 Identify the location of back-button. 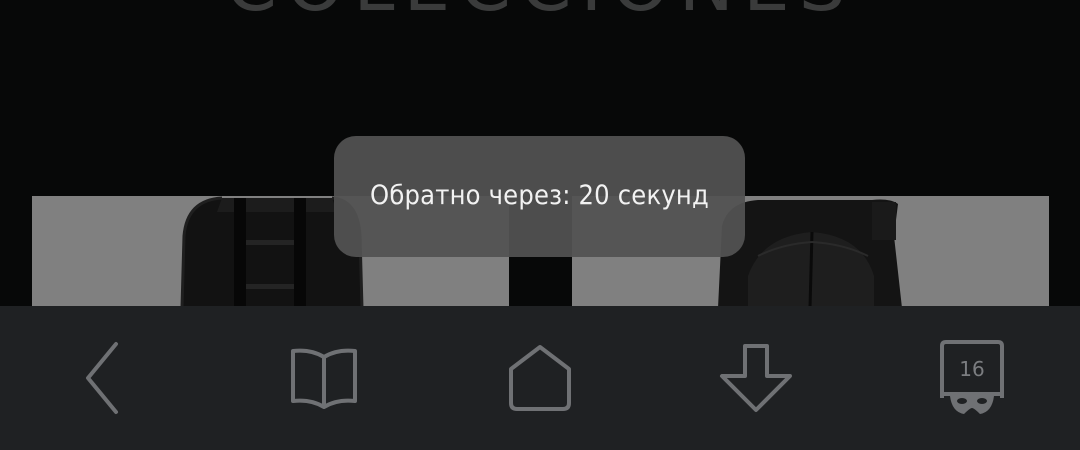
(108, 378).